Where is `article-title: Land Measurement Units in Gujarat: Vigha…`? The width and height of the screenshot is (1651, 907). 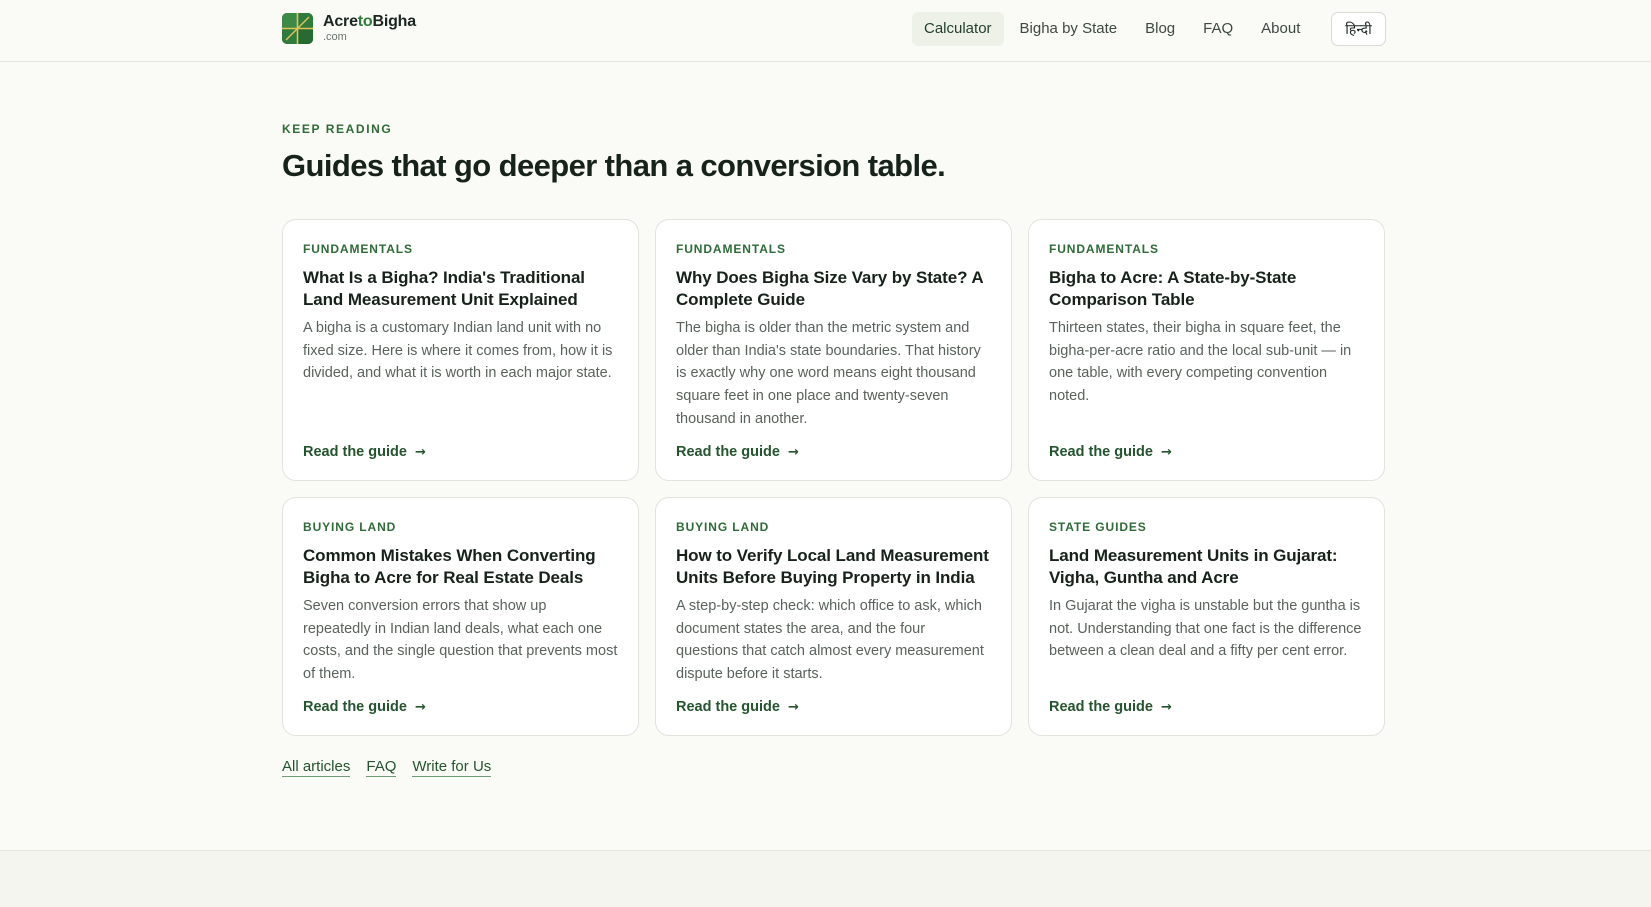 article-title: Land Measurement Units in Gujarat: Vigha… is located at coordinates (1206, 567).